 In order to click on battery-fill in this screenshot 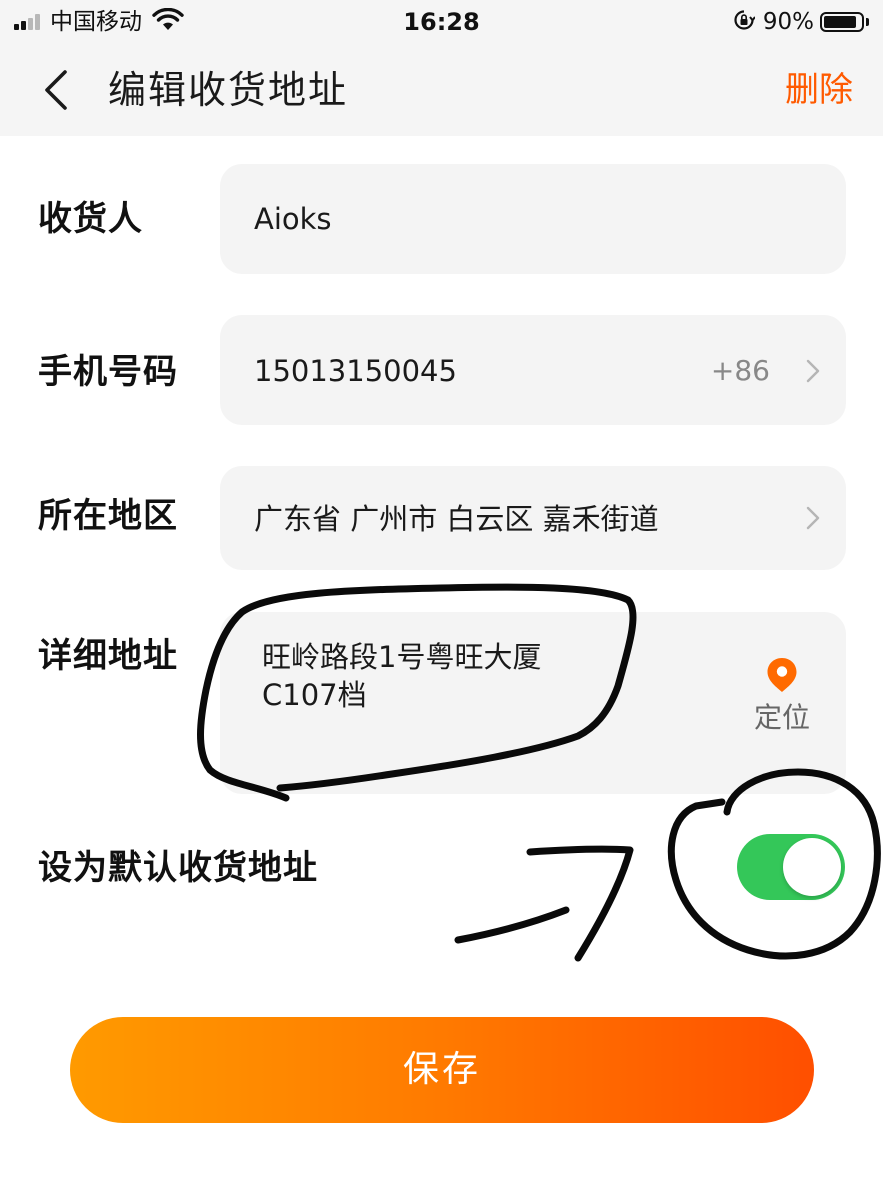, I will do `click(840, 22)`.